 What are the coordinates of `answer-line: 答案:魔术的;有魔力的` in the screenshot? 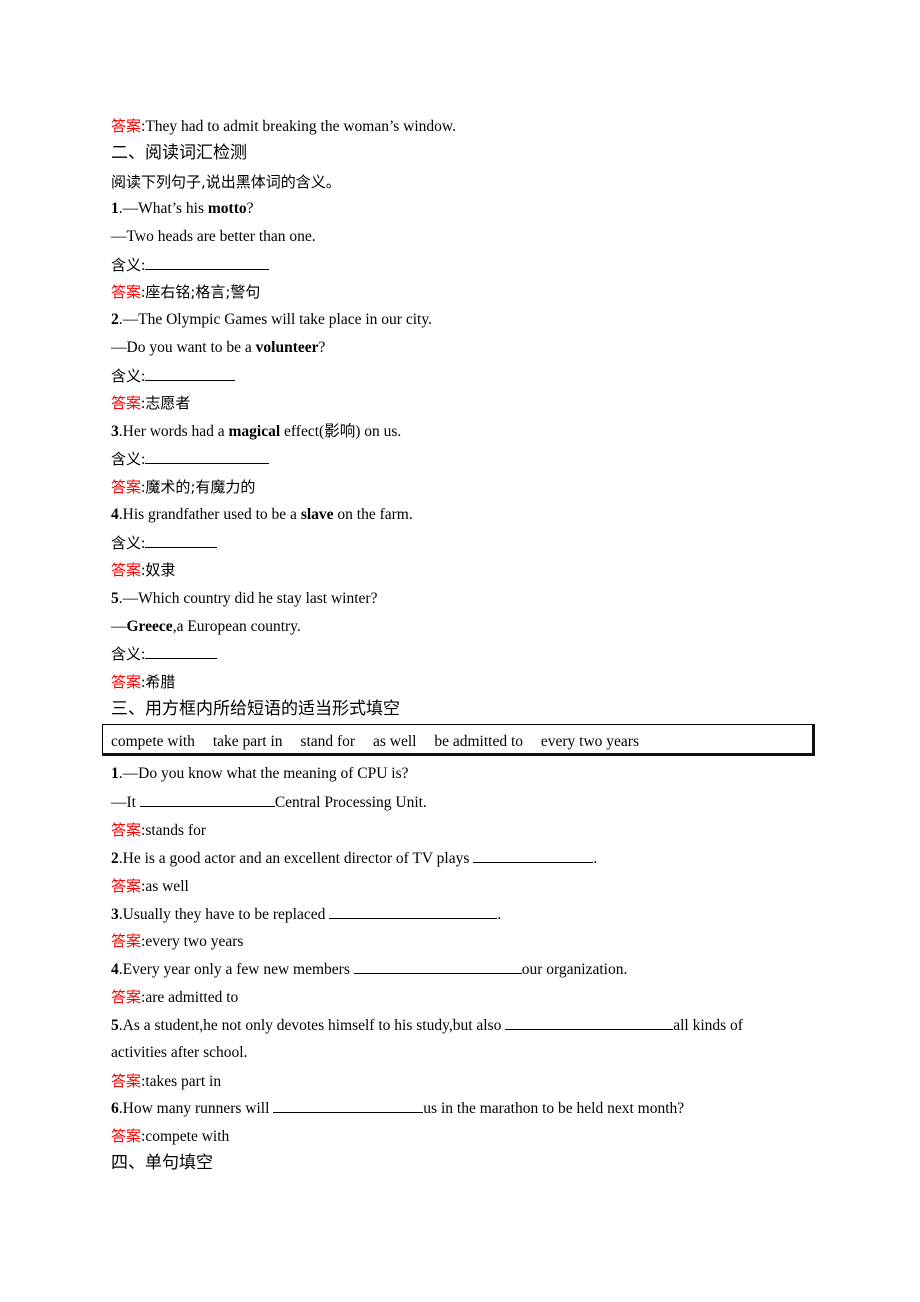 It's located at (183, 487).